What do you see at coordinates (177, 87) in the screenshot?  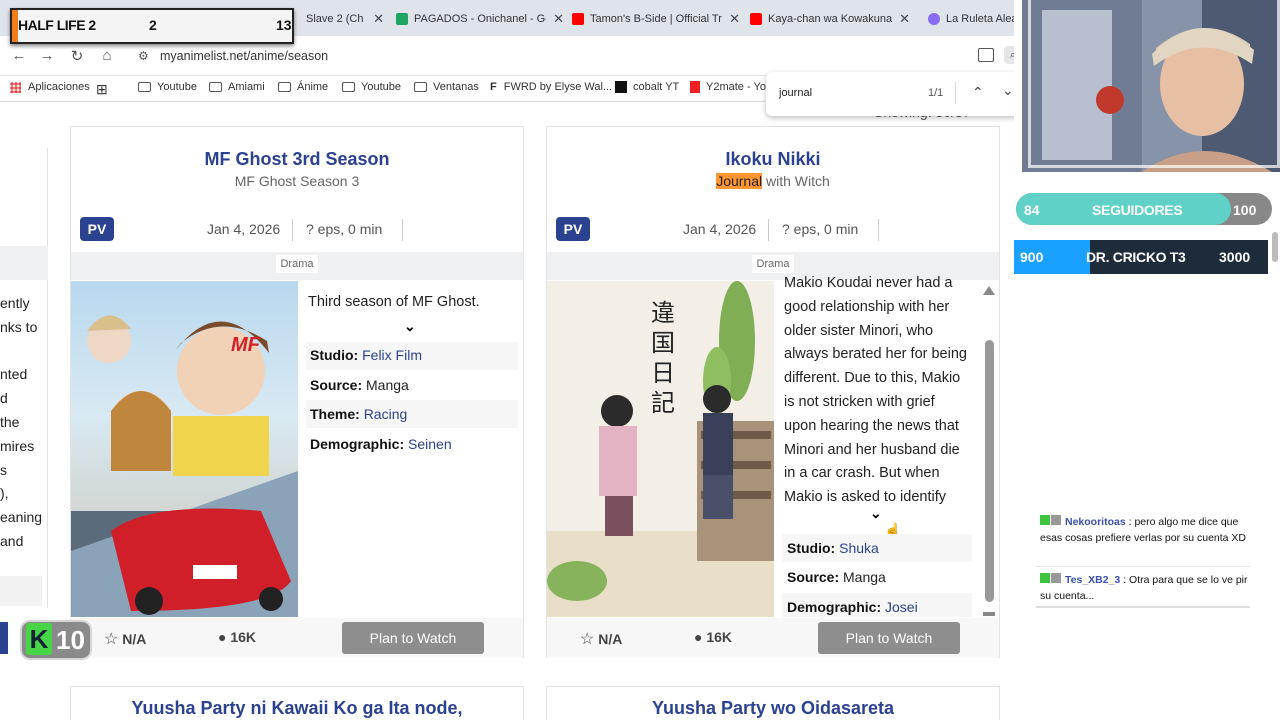 I see `bookmark-label: Youtube` at bounding box center [177, 87].